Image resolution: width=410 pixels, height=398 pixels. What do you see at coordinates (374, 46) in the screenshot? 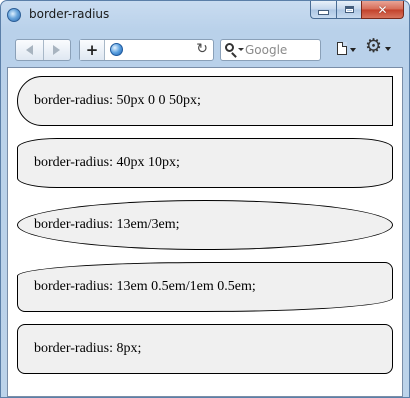
I see `gear-icon: ⚙` at bounding box center [374, 46].